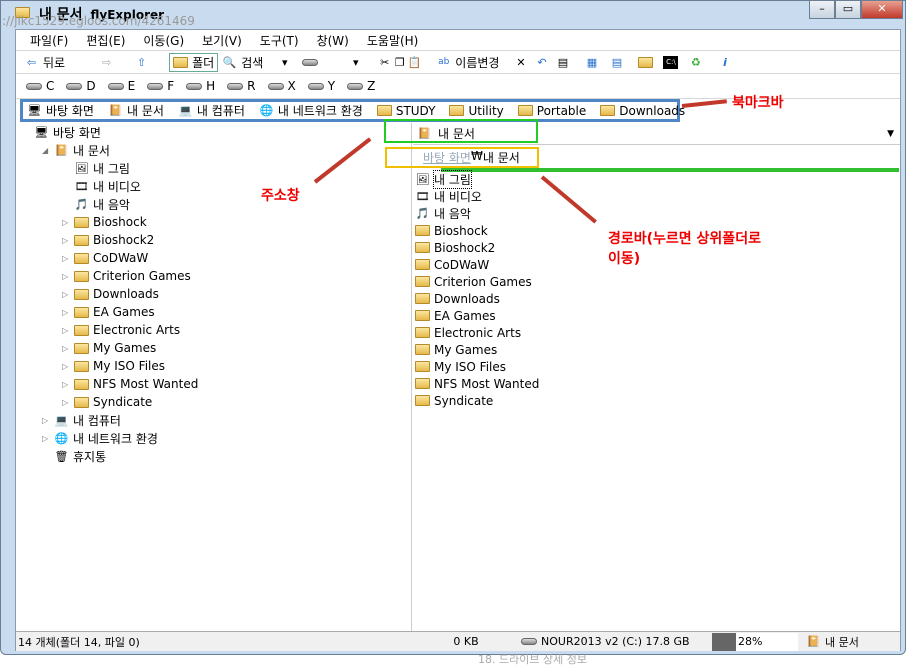 The height and width of the screenshot is (667, 914). Describe the element at coordinates (541, 62) in the screenshot. I see `undo-icon: ↶` at that location.